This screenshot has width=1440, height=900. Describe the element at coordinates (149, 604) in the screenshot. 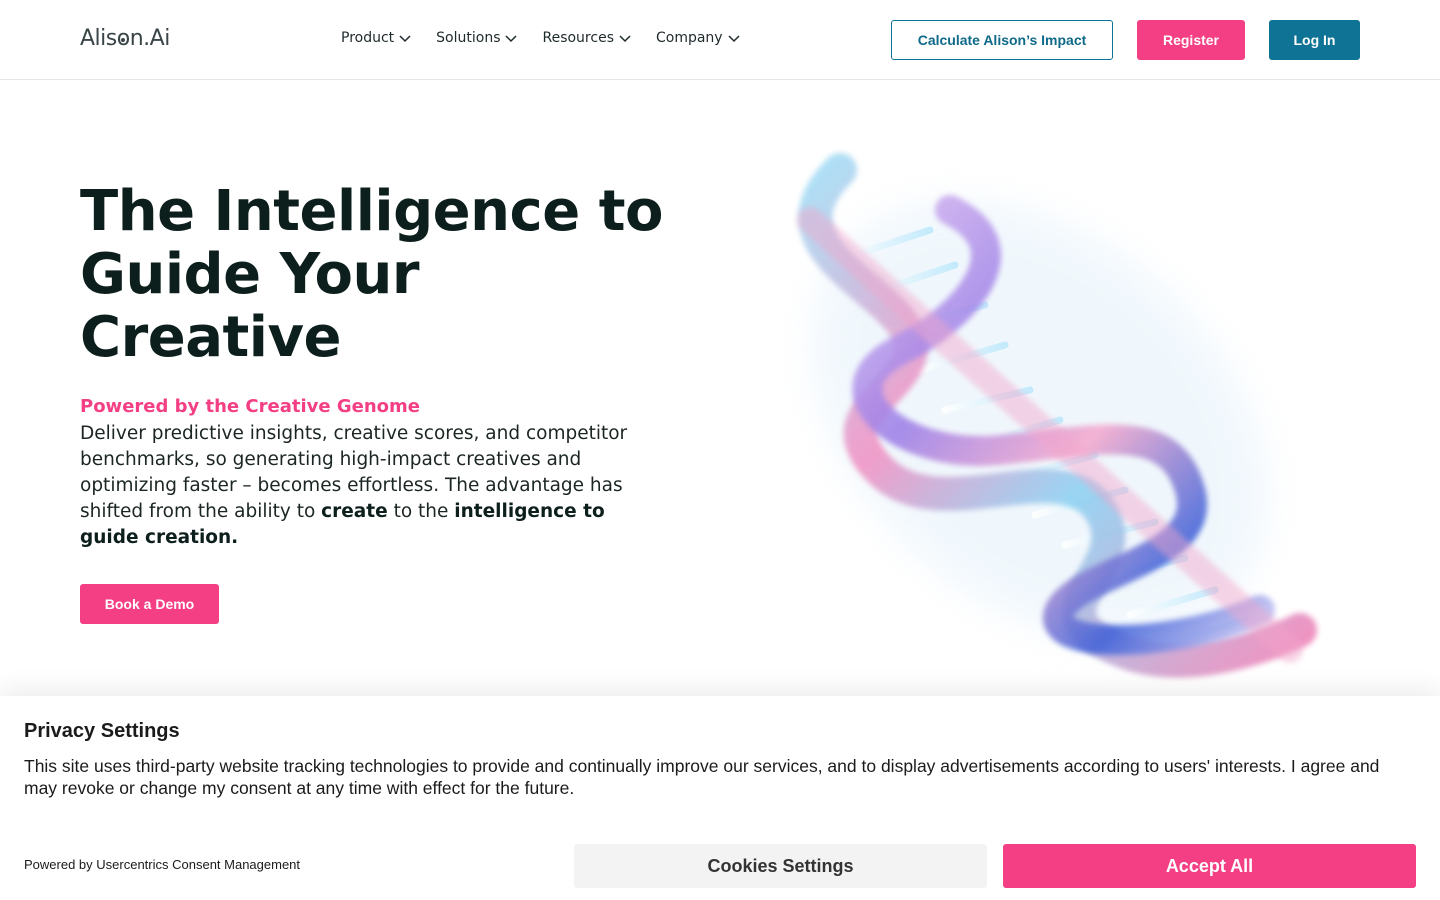

I see `book-demo-button: Book a Demo` at that location.